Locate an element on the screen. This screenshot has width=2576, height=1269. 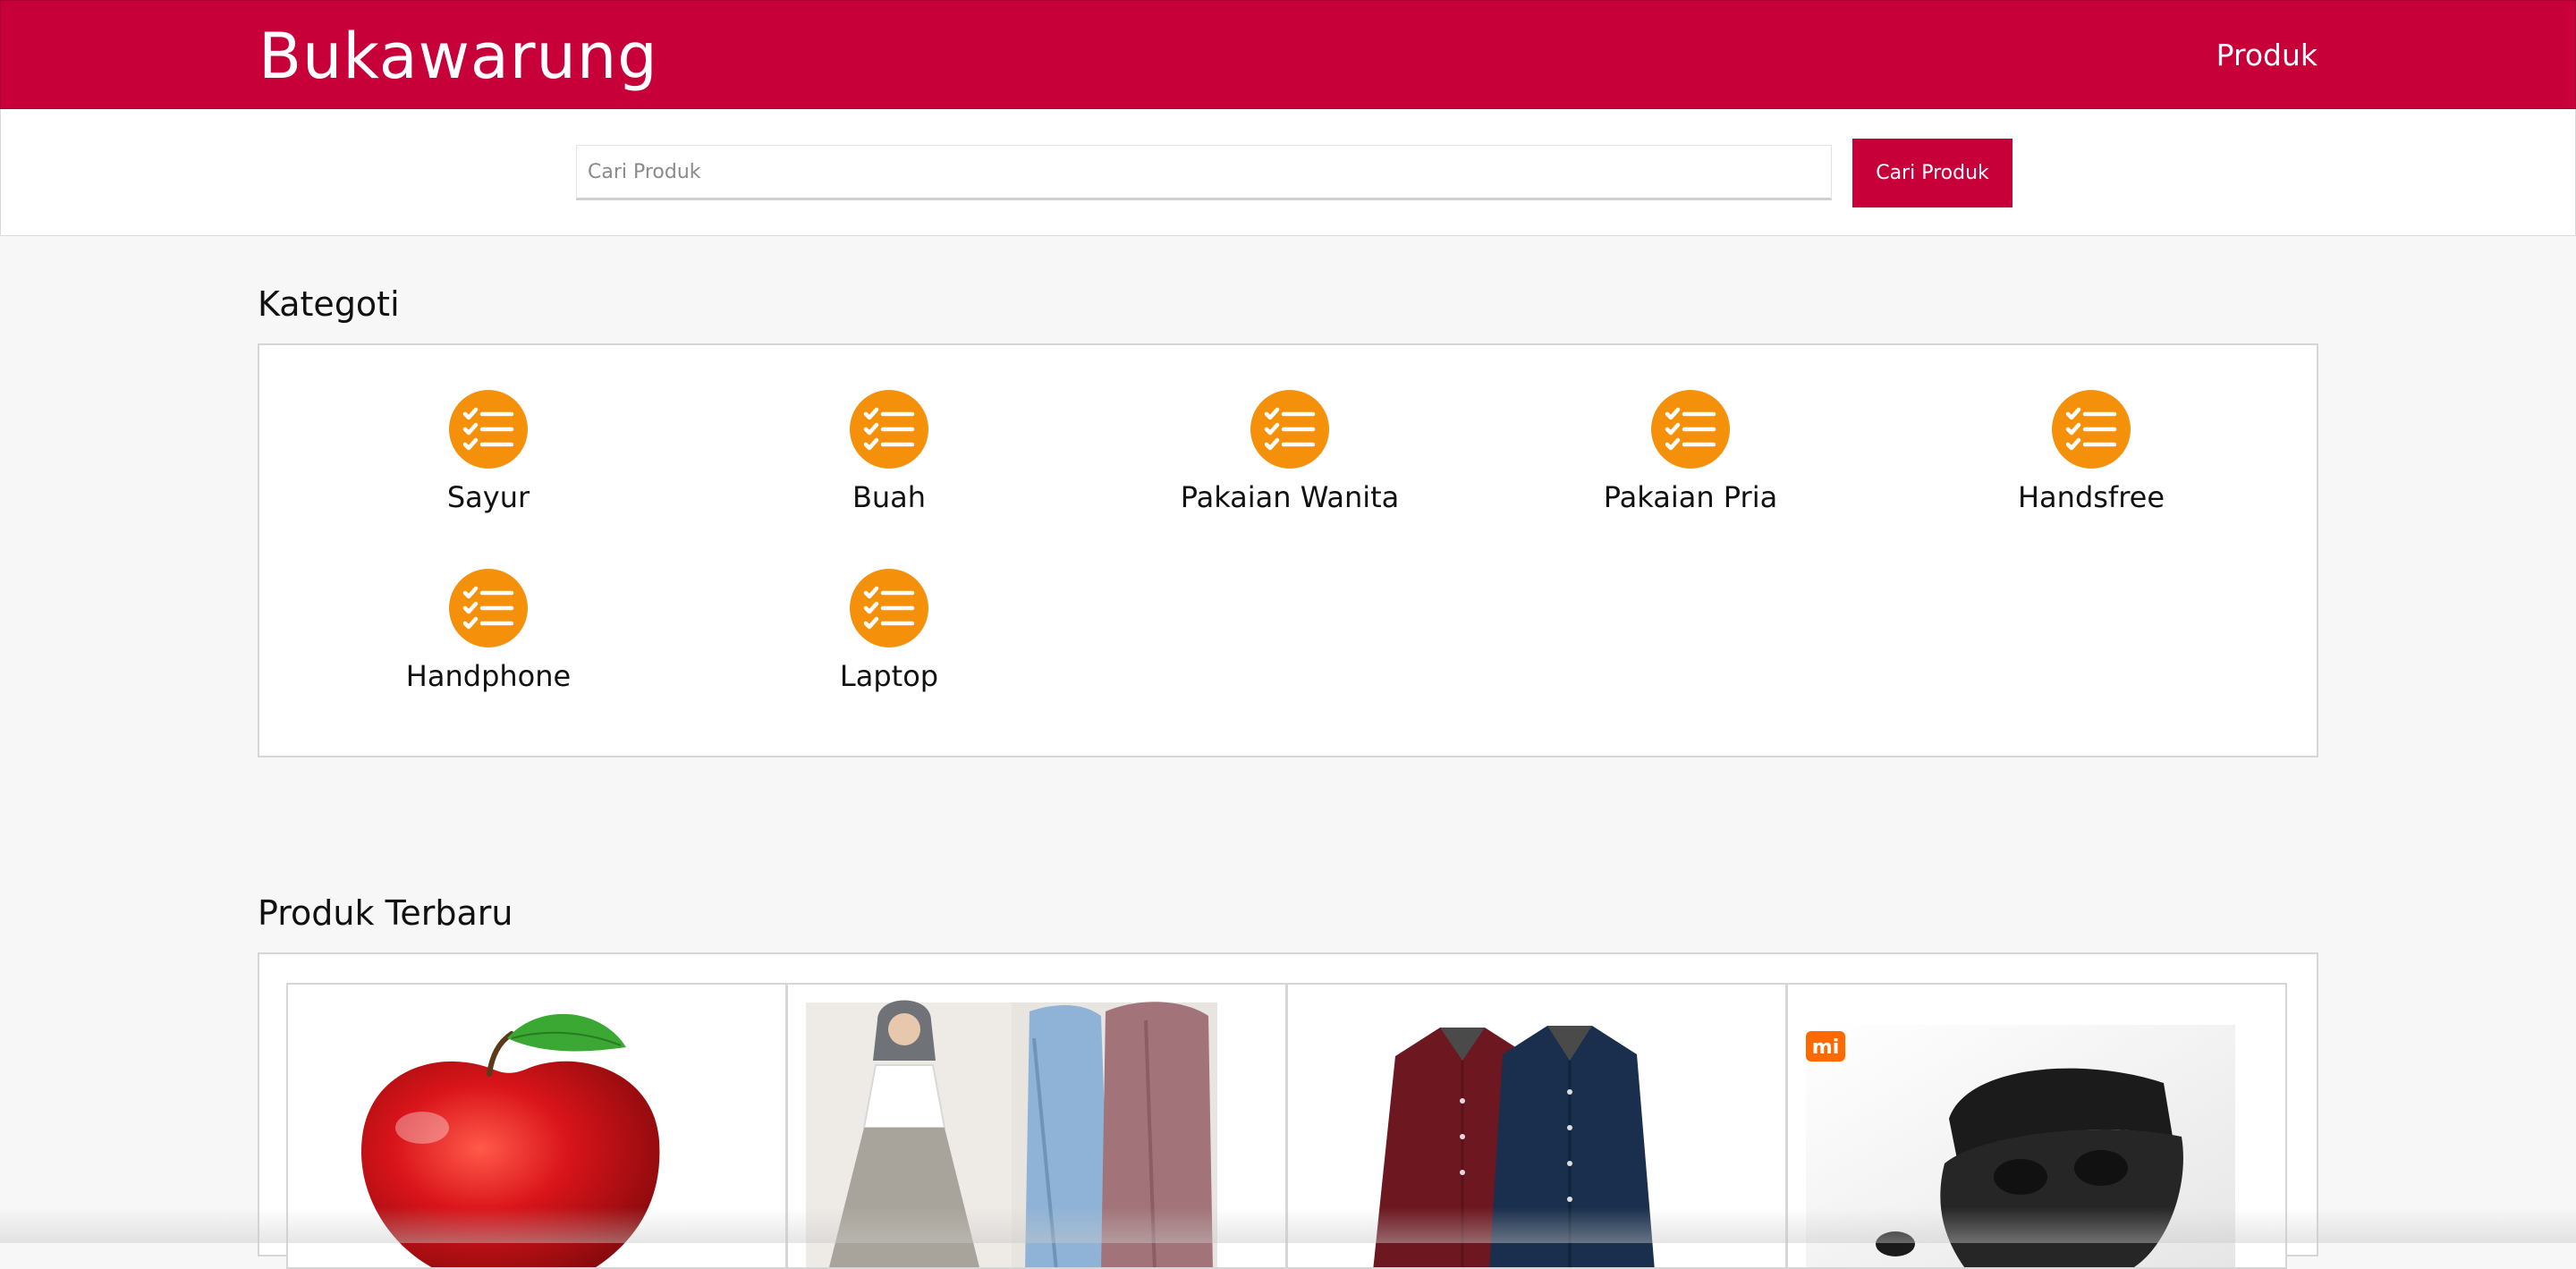
svg-text: mi is located at coordinates (1825, 1047).